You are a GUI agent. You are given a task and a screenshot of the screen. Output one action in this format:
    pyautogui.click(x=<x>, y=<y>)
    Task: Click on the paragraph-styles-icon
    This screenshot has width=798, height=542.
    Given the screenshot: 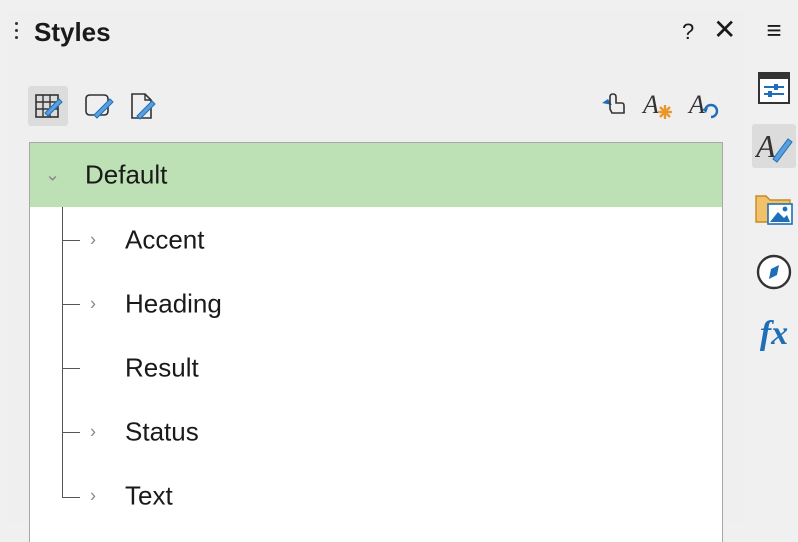 What is the action you would take?
    pyautogui.click(x=49, y=106)
    